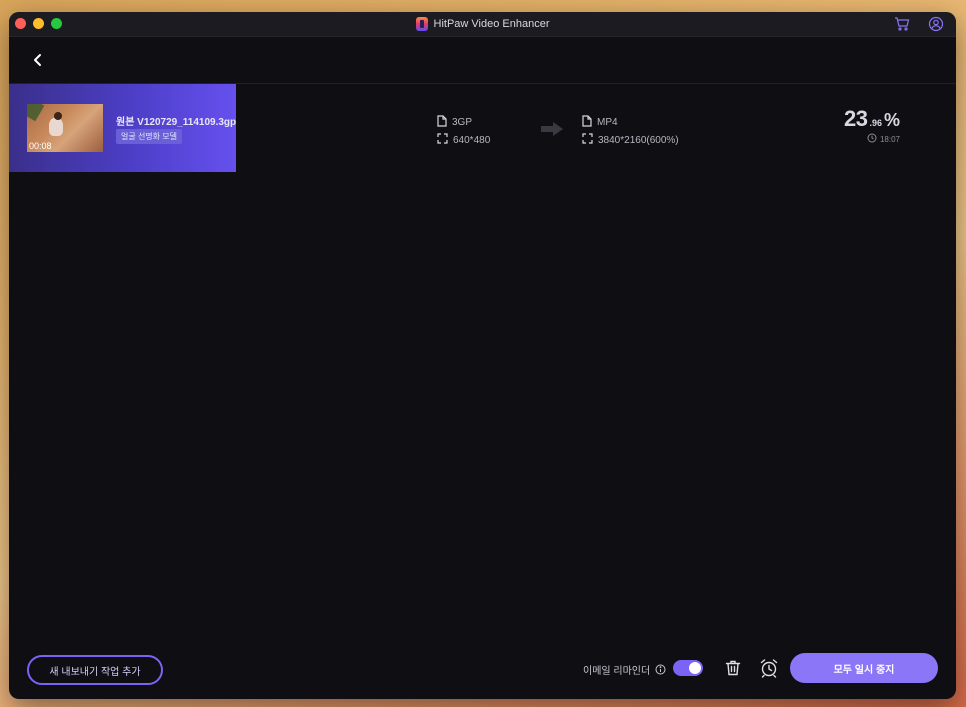 The image size is (966, 707). What do you see at coordinates (864, 668) in the screenshot?
I see `pause-all-button: 모두 일시 중지` at bounding box center [864, 668].